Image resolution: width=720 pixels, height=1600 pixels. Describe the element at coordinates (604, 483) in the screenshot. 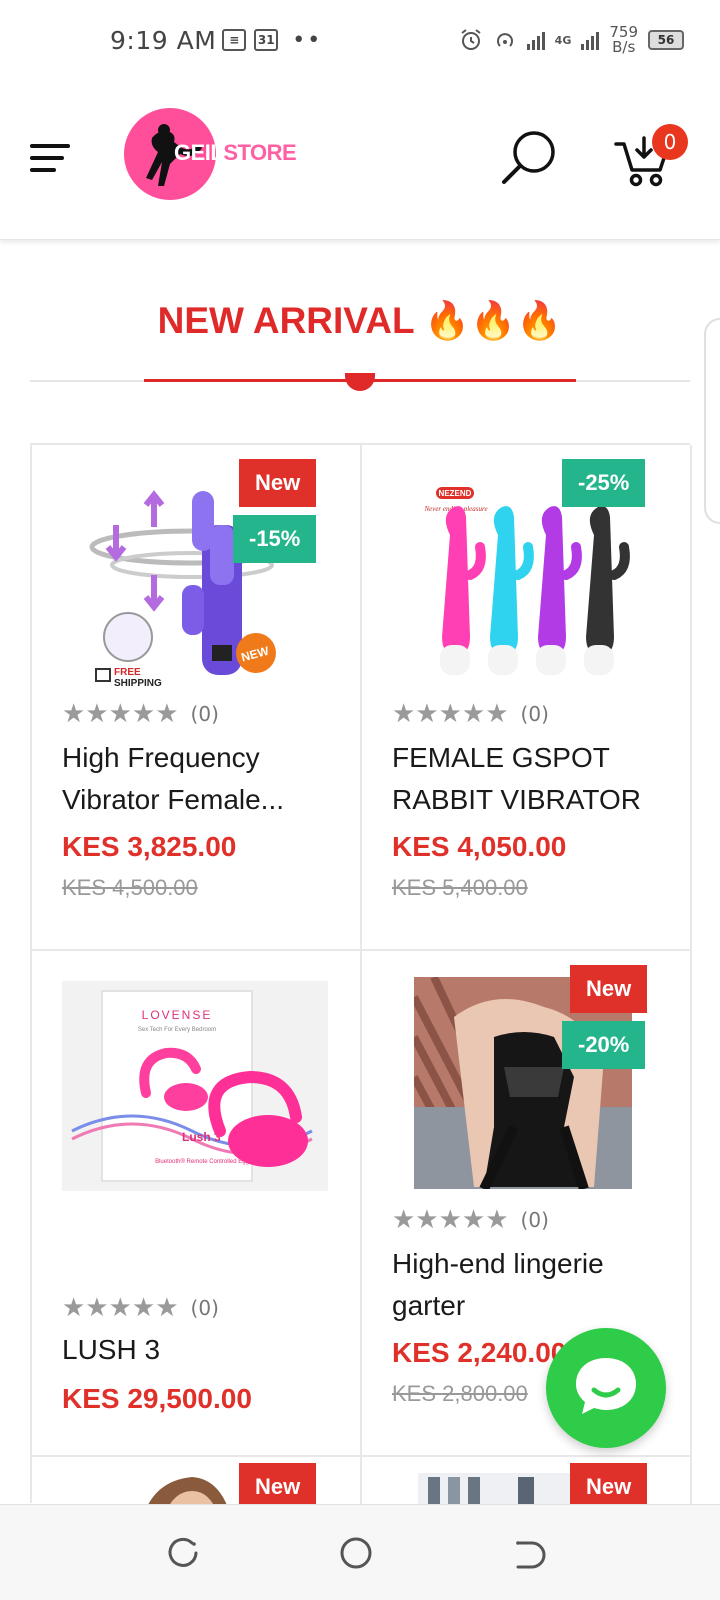

I see `discount-badge: -25%` at that location.